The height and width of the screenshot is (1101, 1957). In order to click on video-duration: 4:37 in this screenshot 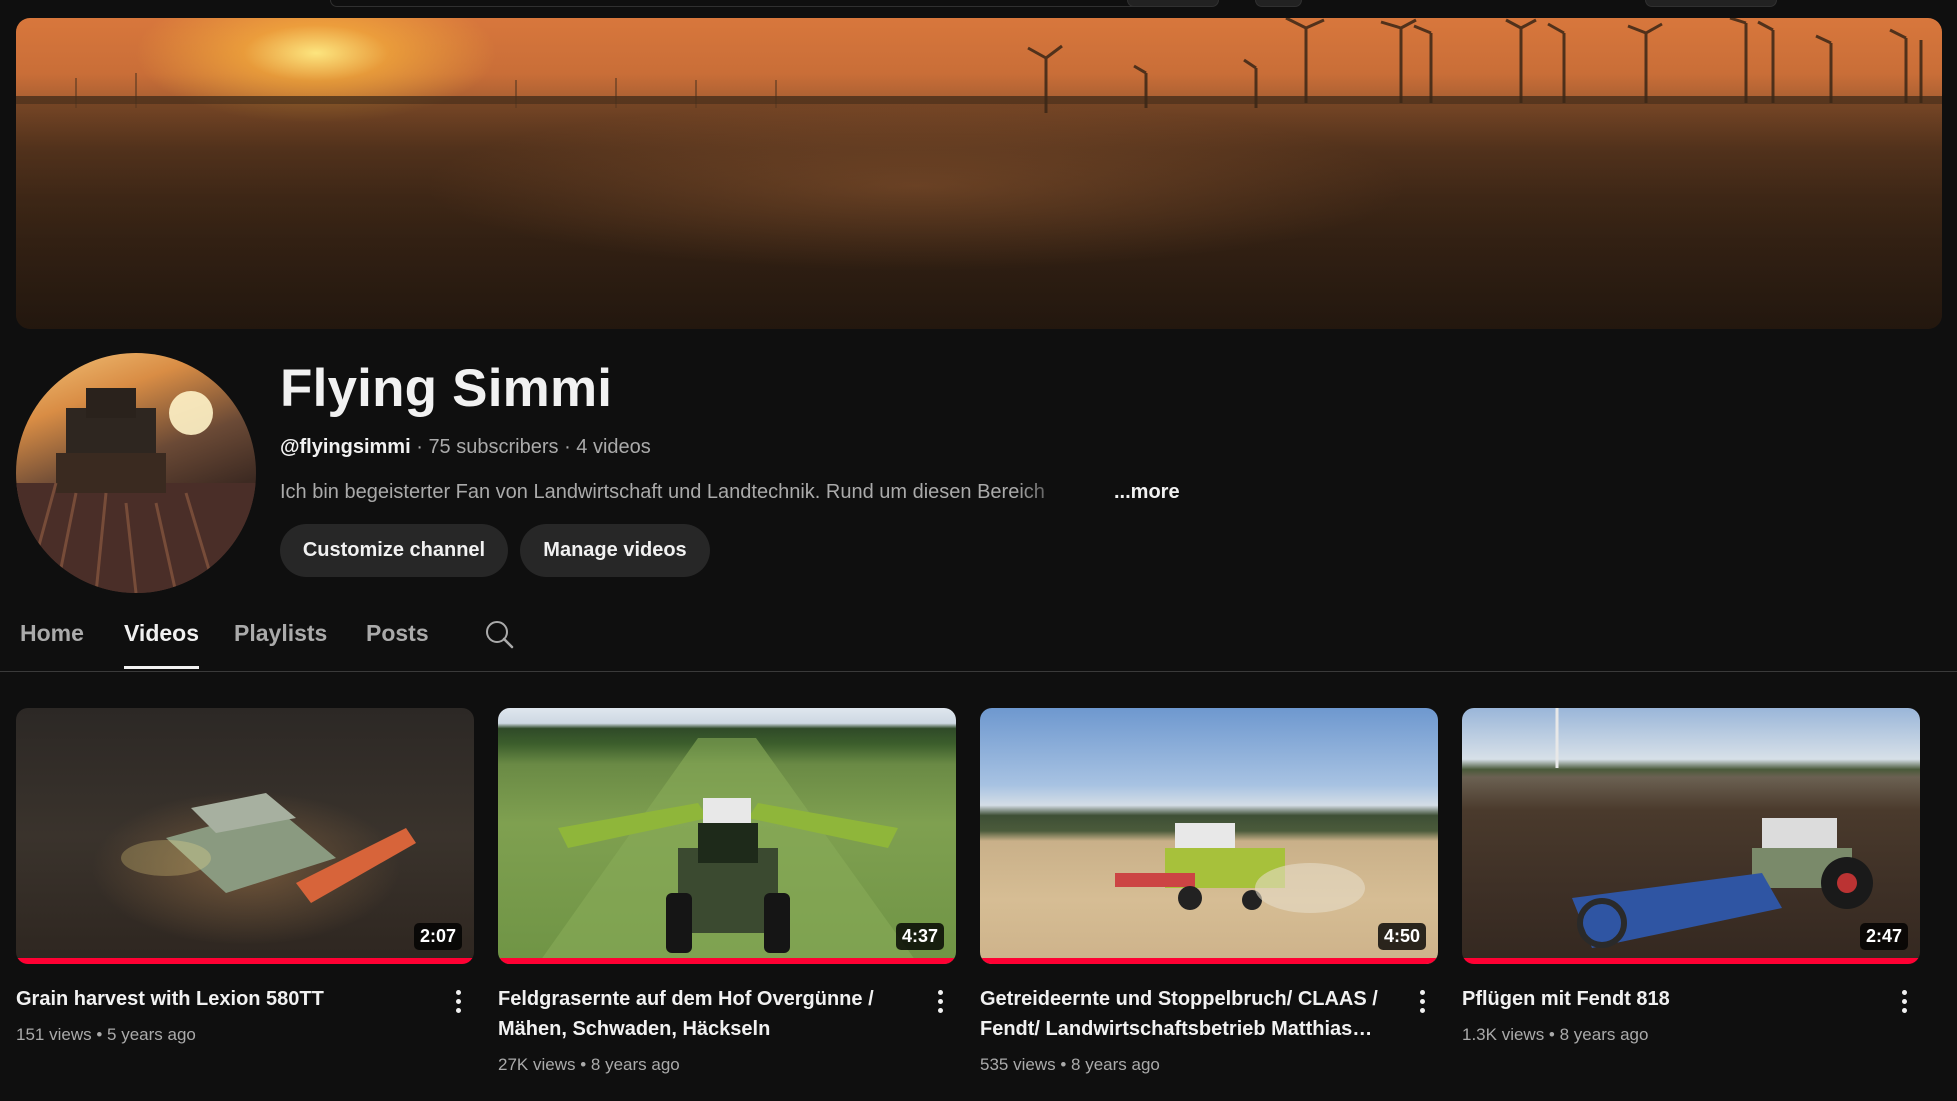, I will do `click(919, 936)`.